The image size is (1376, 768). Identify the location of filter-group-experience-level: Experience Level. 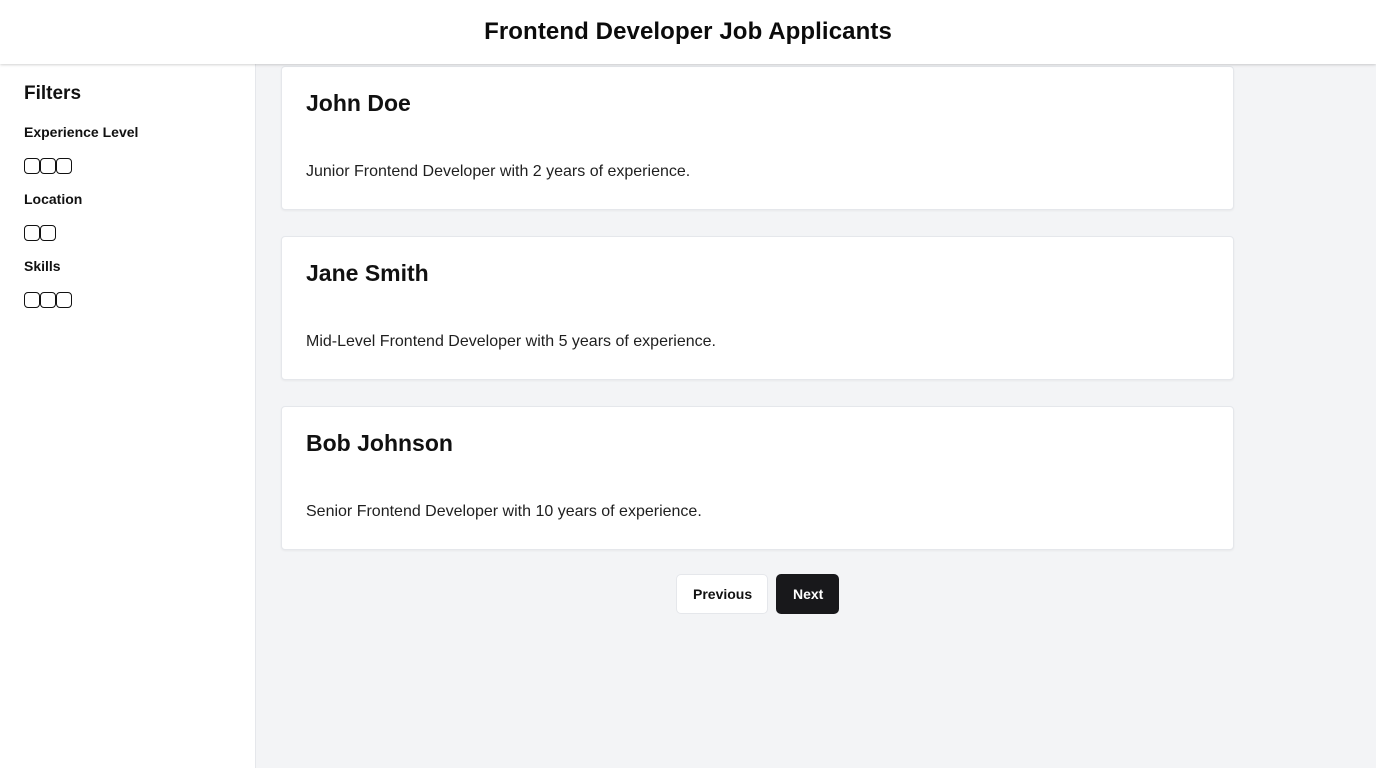
(127, 149).